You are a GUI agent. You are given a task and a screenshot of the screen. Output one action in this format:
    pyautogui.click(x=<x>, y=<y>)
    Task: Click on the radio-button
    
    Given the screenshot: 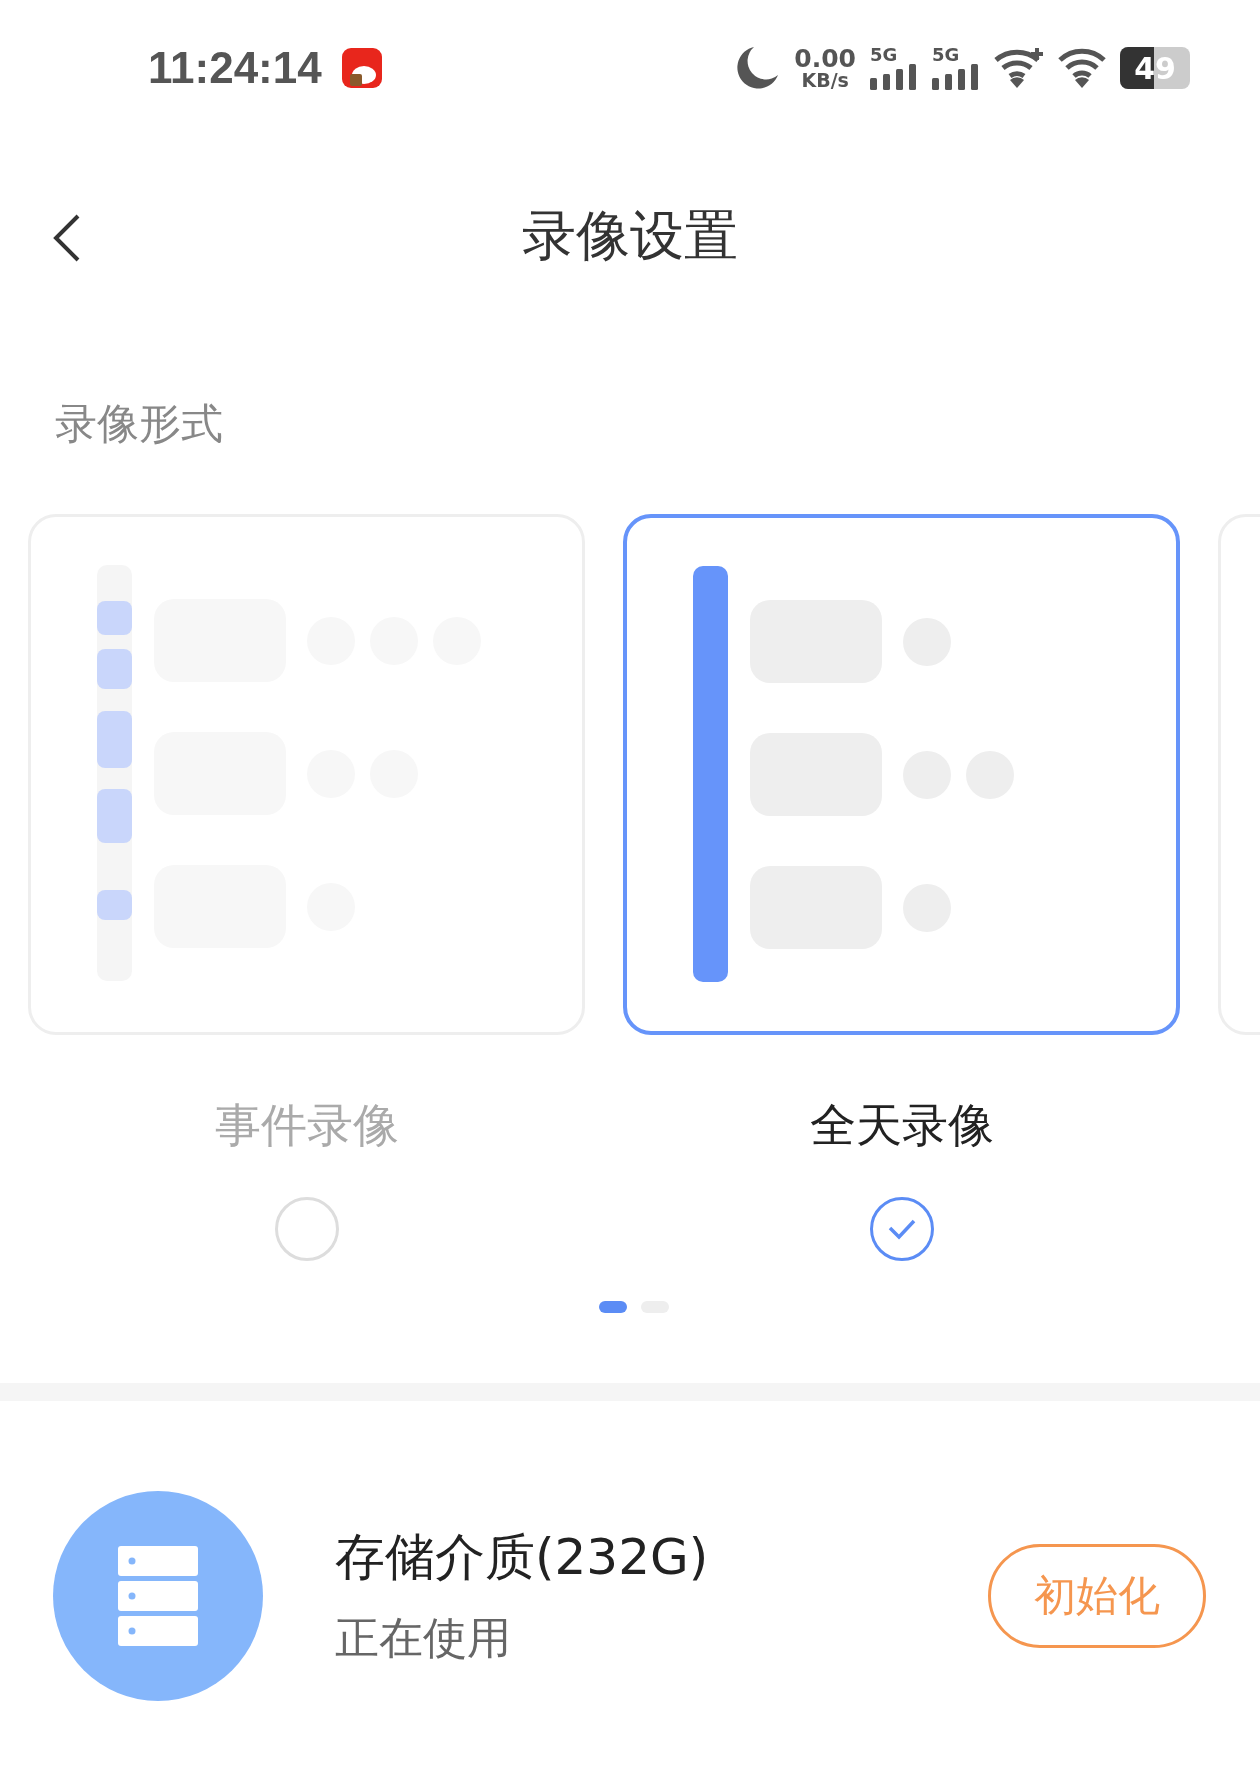 What is the action you would take?
    pyautogui.click(x=901, y=1229)
    